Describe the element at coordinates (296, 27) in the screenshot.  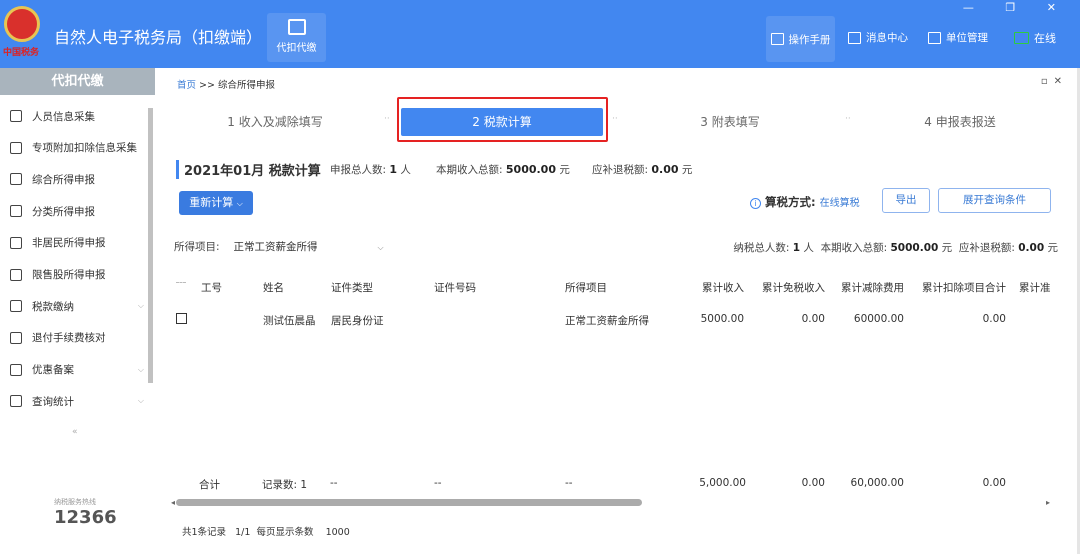
I see `wallet-icon` at that location.